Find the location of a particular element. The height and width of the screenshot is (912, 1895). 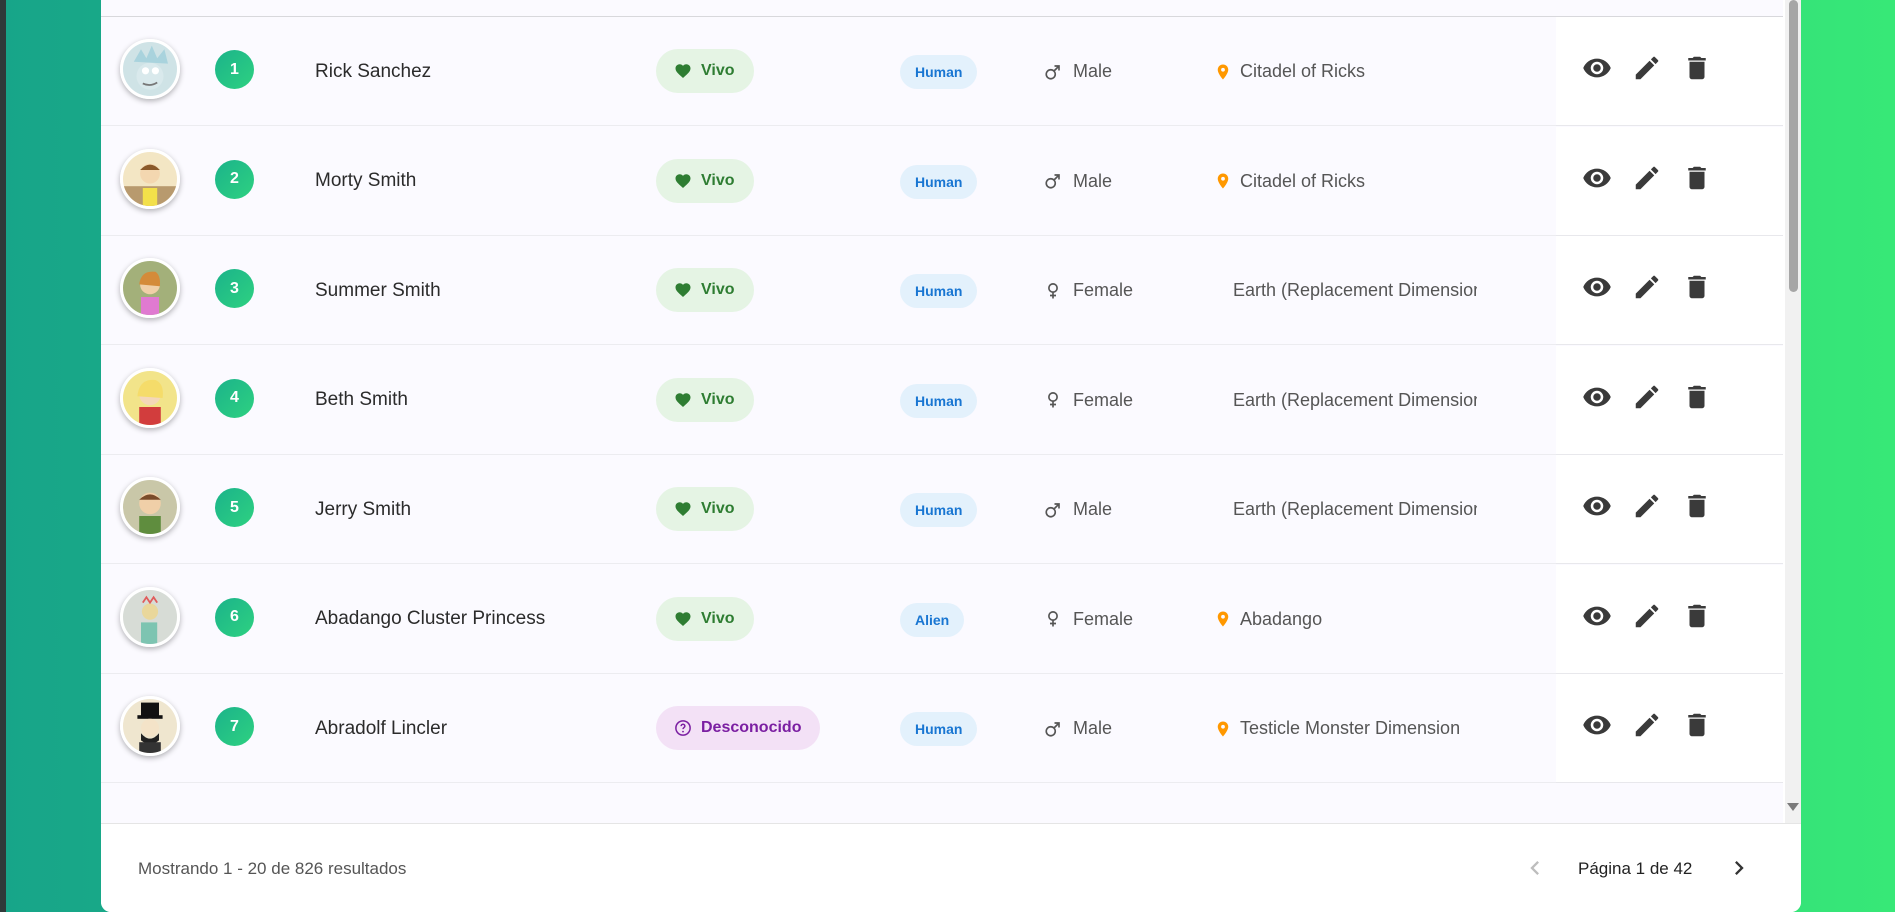

gender-label: Female is located at coordinates (1103, 618).